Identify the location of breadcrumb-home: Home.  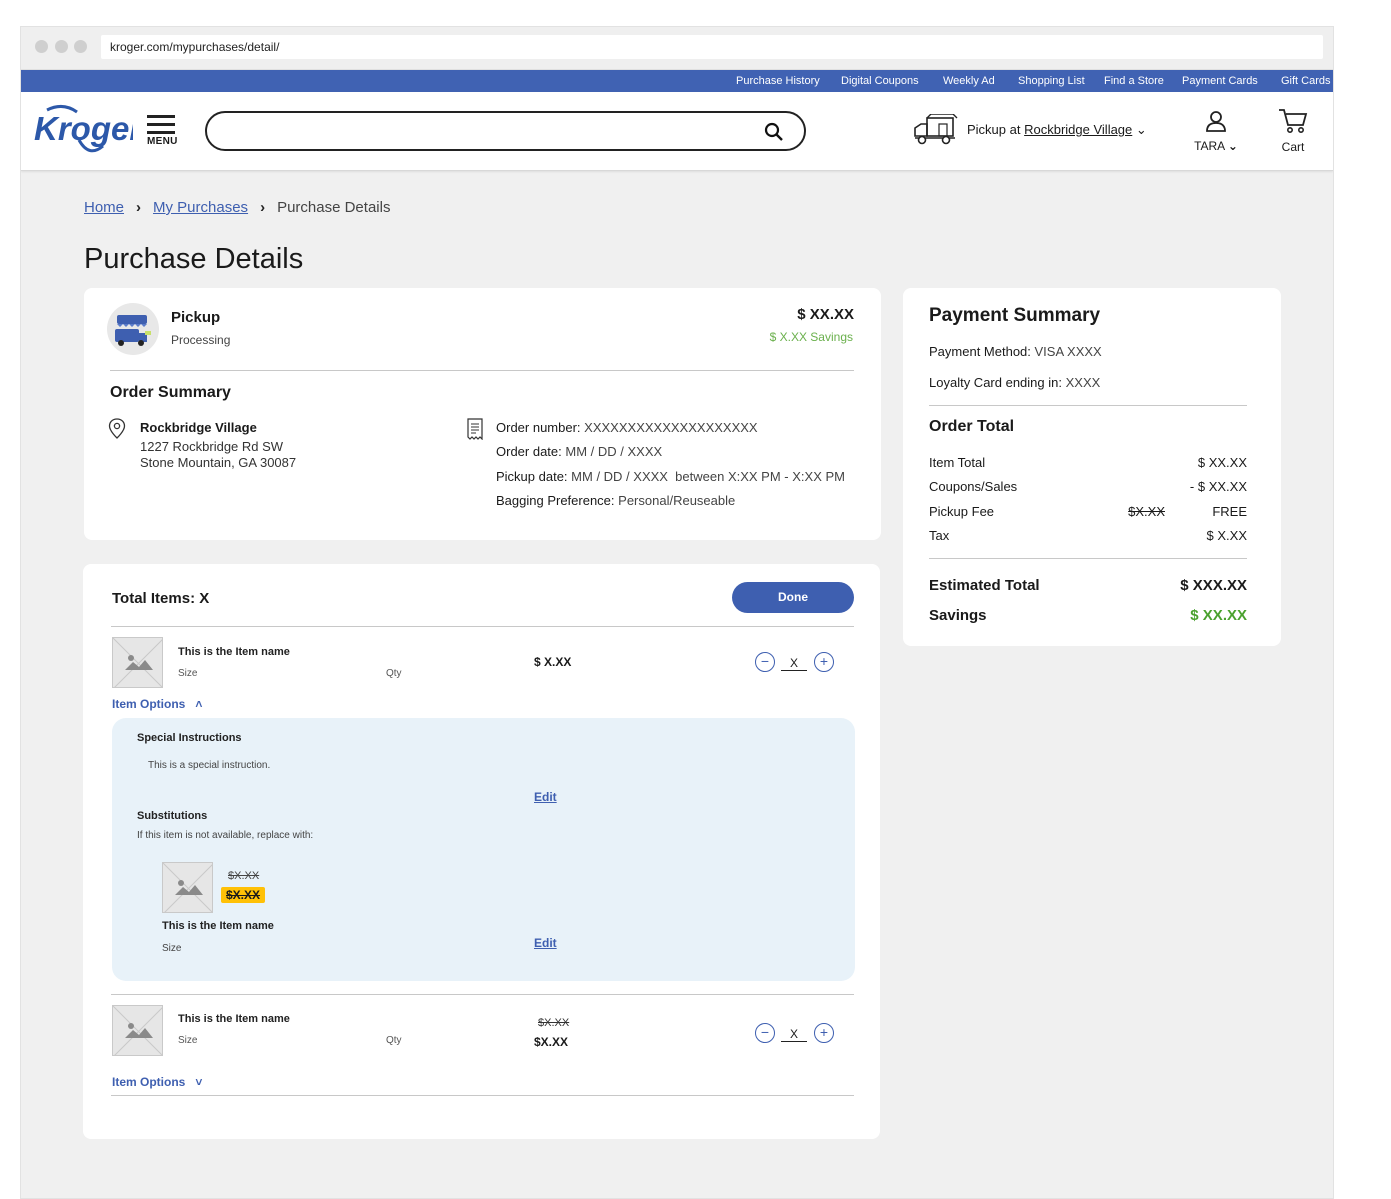
(104, 207).